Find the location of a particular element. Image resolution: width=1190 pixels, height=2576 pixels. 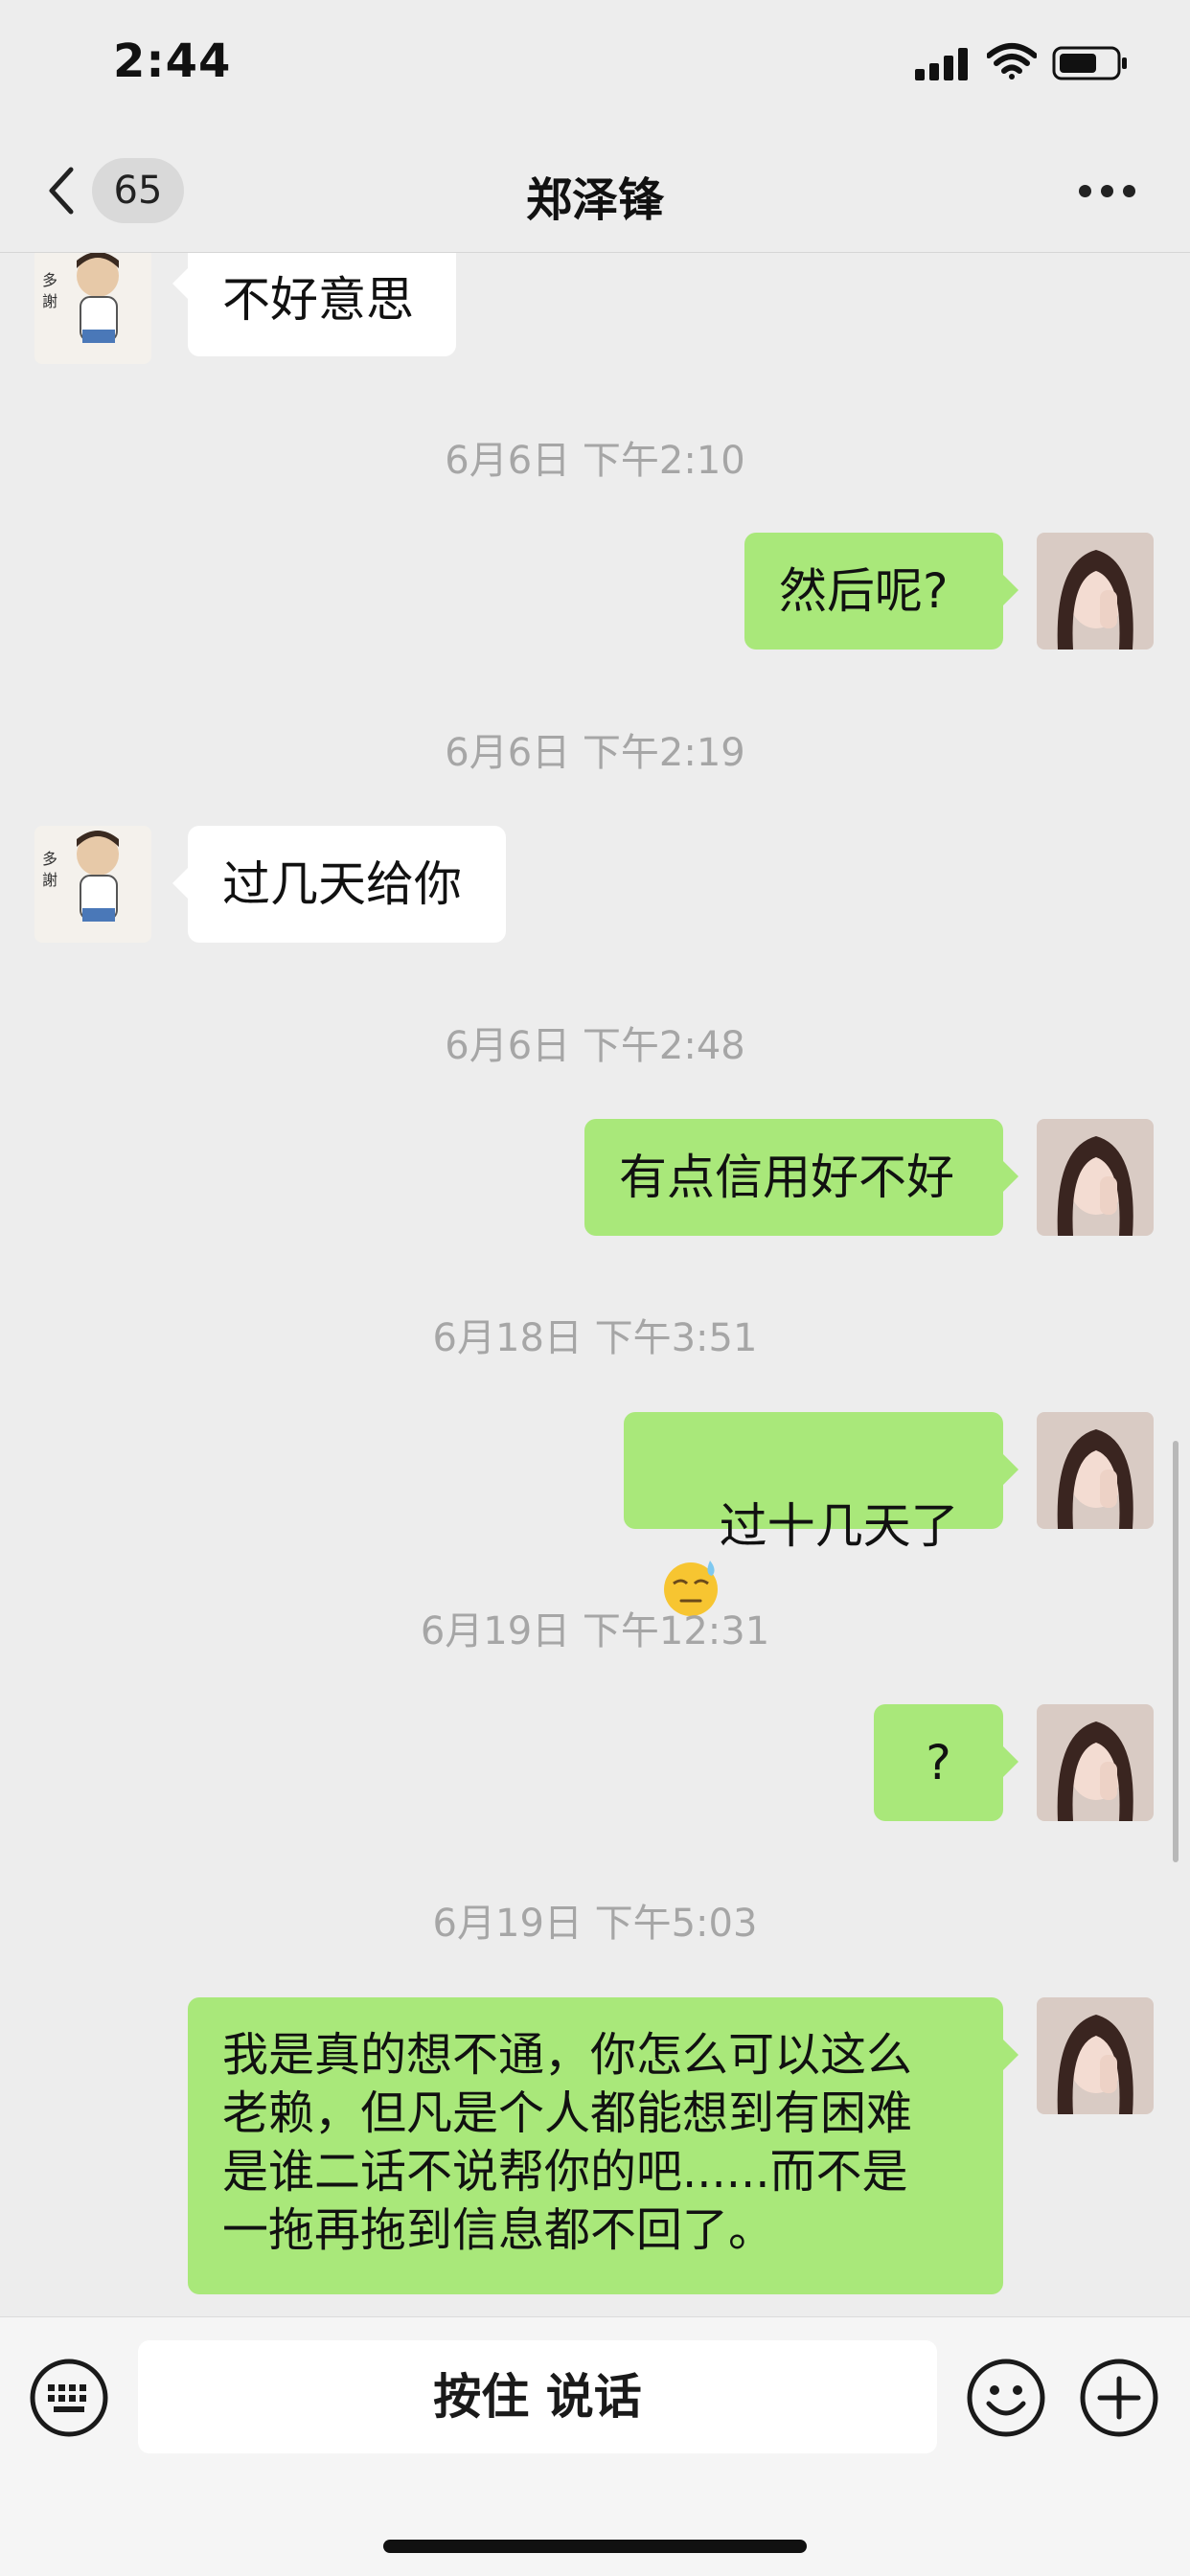

home-indicator is located at coordinates (595, 2546).